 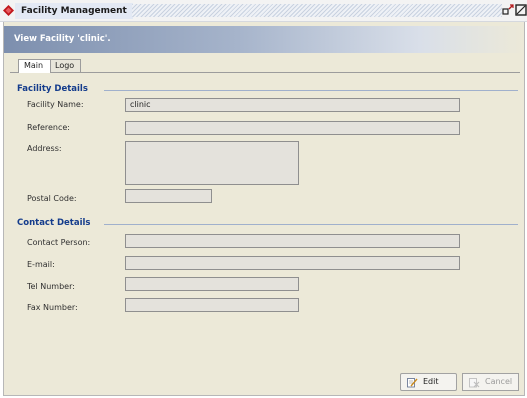 I want to click on tab-logo: Logo, so click(x=65, y=66).